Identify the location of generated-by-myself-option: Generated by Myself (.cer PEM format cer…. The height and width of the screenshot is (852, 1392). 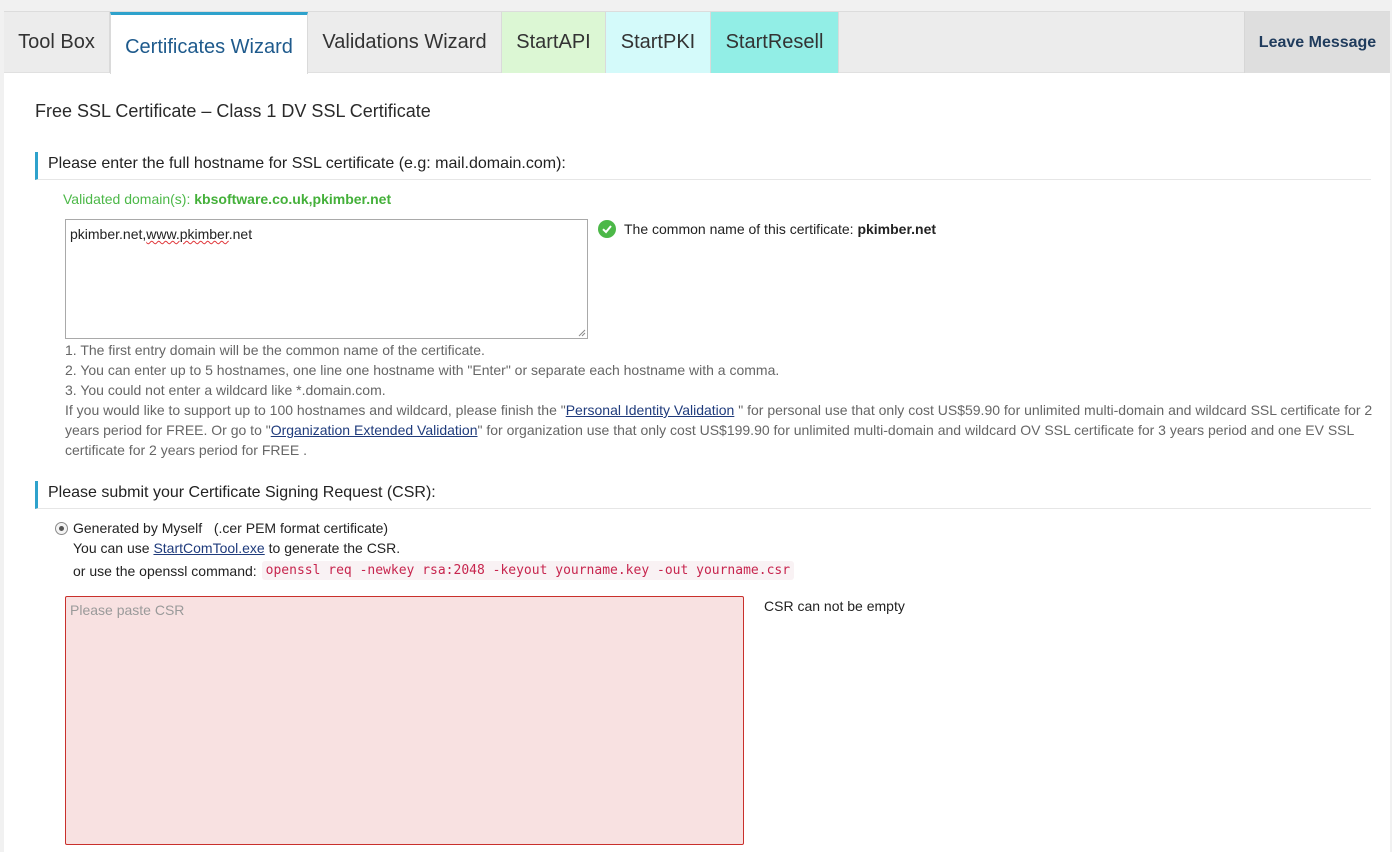
(221, 528).